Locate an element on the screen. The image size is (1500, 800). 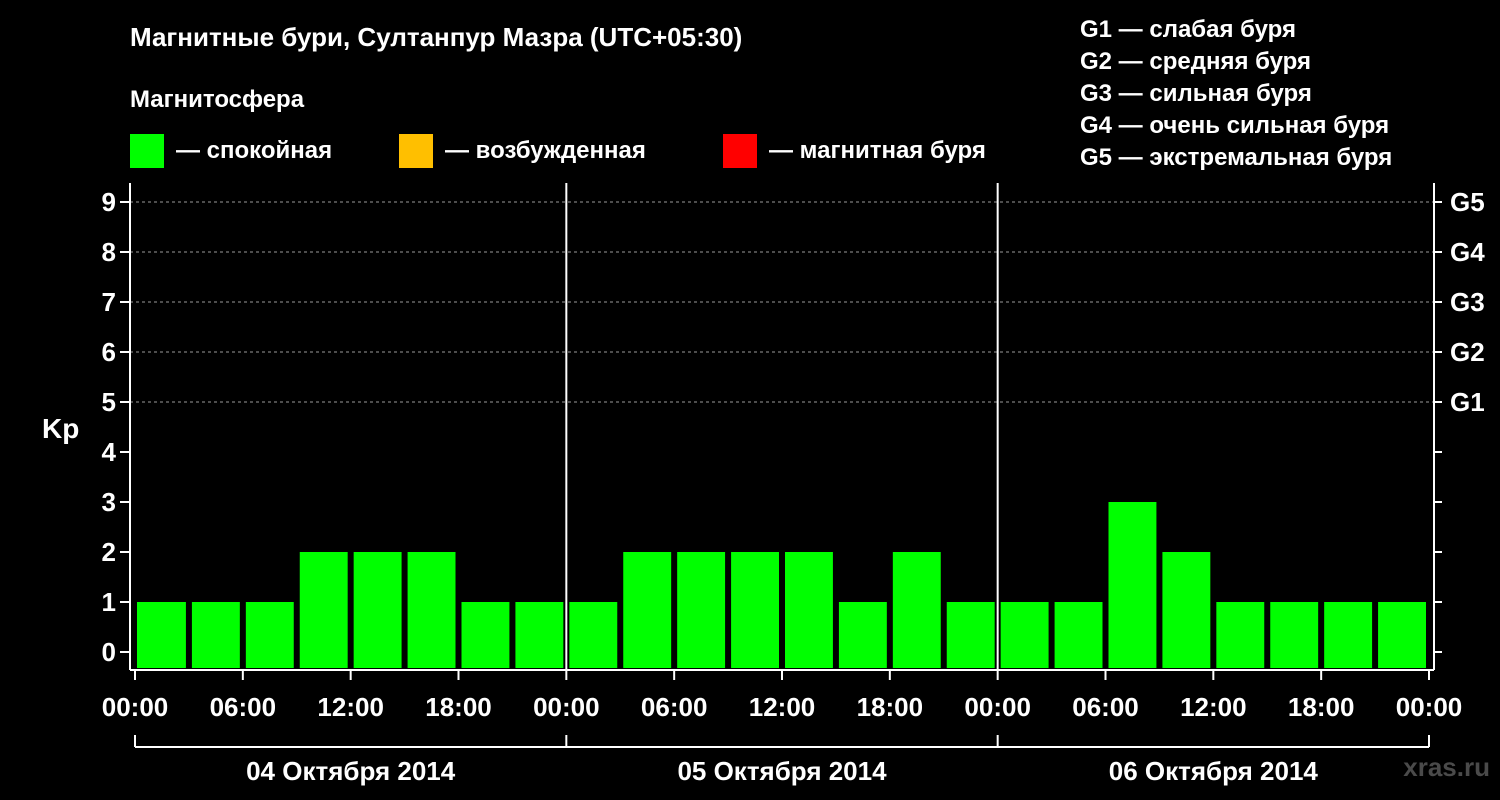
watermark: xras.ru is located at coordinates (1446, 767).